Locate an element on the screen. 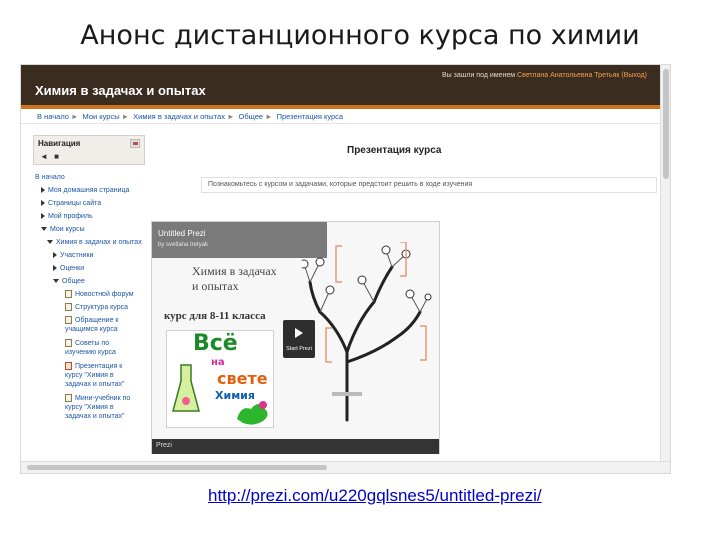 The image size is (720, 540). prezi-heading-line-2: и опытах is located at coordinates (215, 286).